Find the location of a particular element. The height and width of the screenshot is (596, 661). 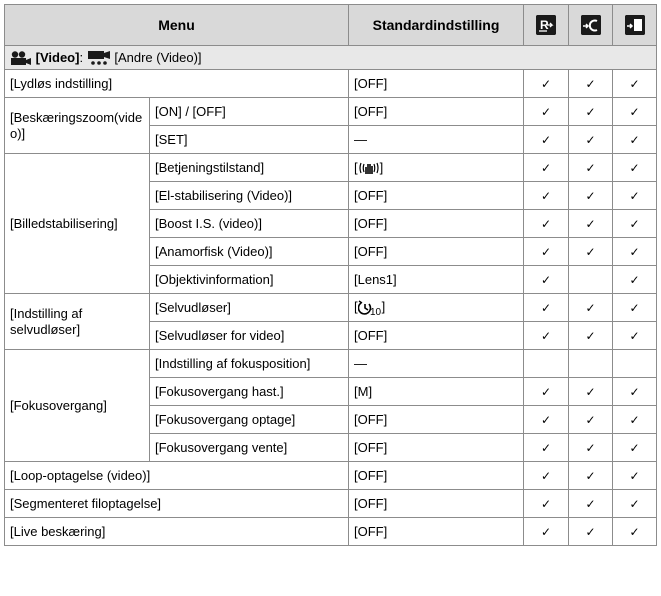

self-timer-10-icon: 10 is located at coordinates (369, 308).